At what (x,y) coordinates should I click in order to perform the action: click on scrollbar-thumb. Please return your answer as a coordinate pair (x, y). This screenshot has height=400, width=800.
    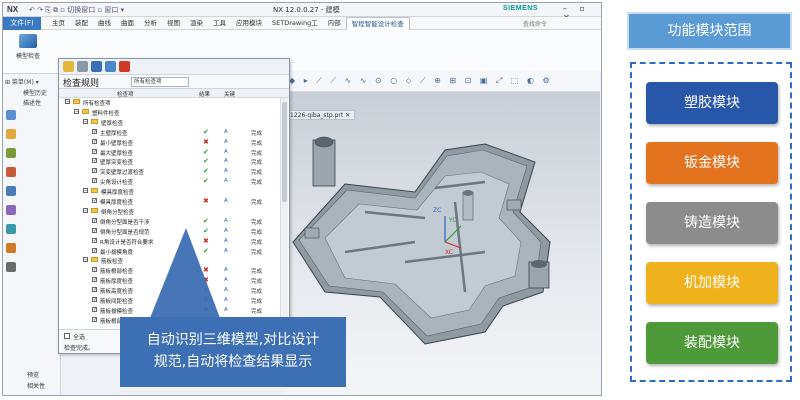
    Looking at the image, I should click on (284, 152).